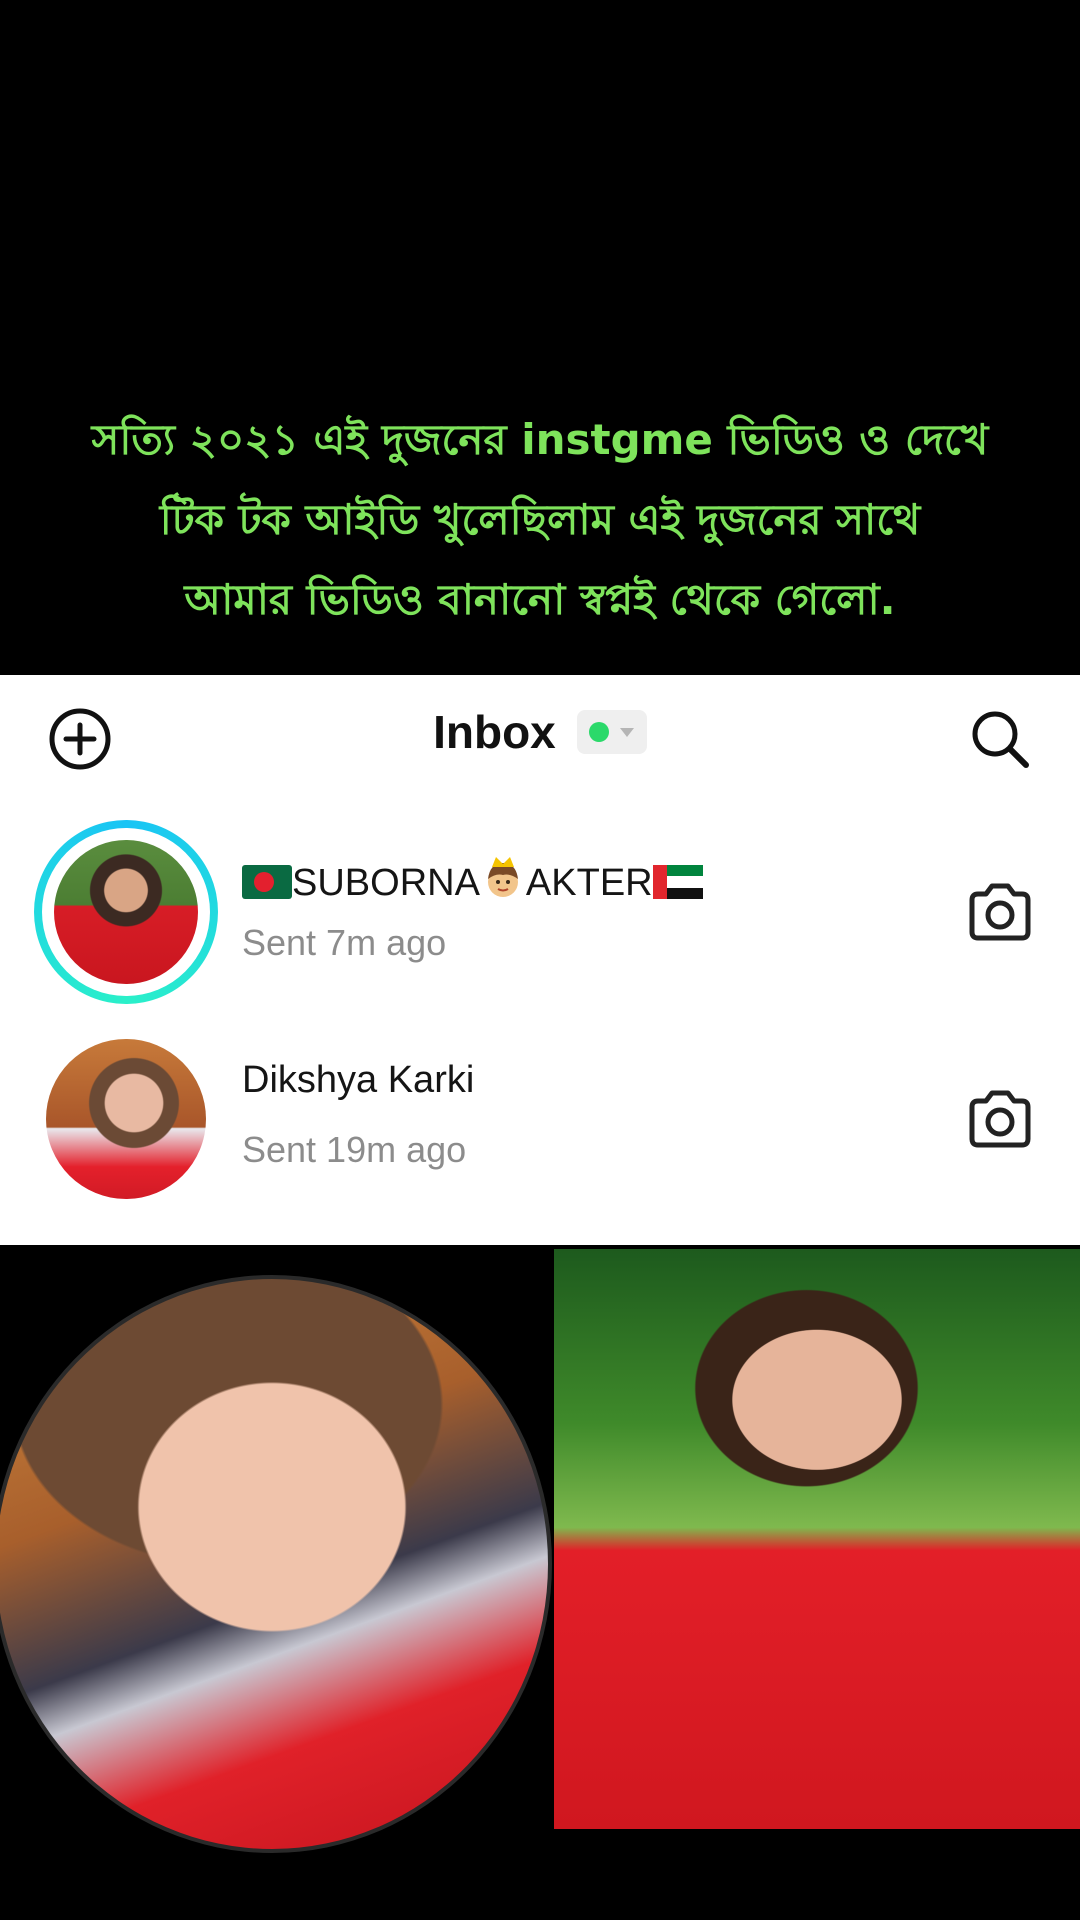 This screenshot has height=1920, width=1080. What do you see at coordinates (344, 942) in the screenshot?
I see `message-status: Sent 7m ago` at bounding box center [344, 942].